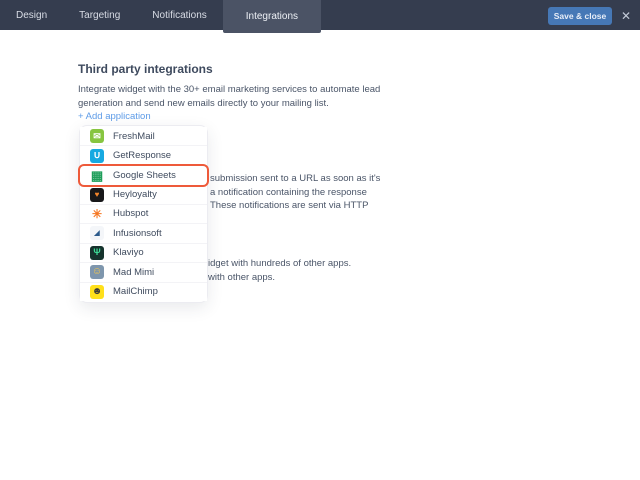 This screenshot has width=640, height=480. Describe the element at coordinates (97, 291) in the screenshot. I see `mailchimp-icon: ☻` at that location.